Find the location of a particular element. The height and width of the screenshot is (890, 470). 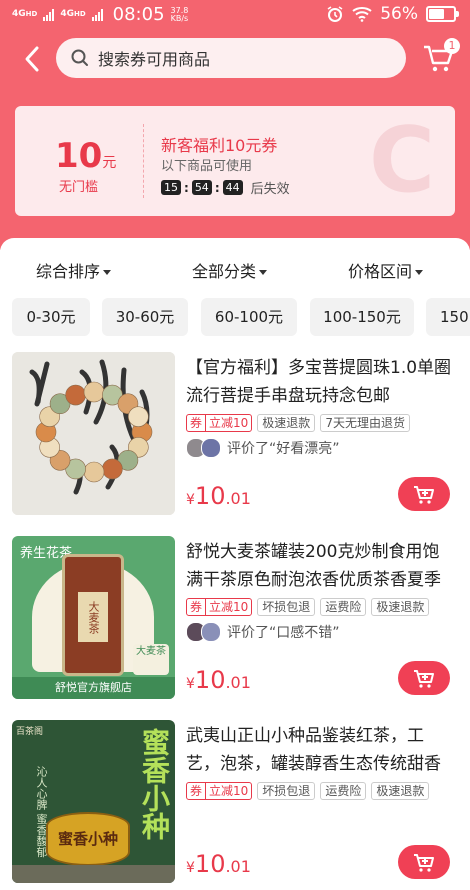

coupon-countdown: 15: 54: 44 后失效 is located at coordinates (225, 187).